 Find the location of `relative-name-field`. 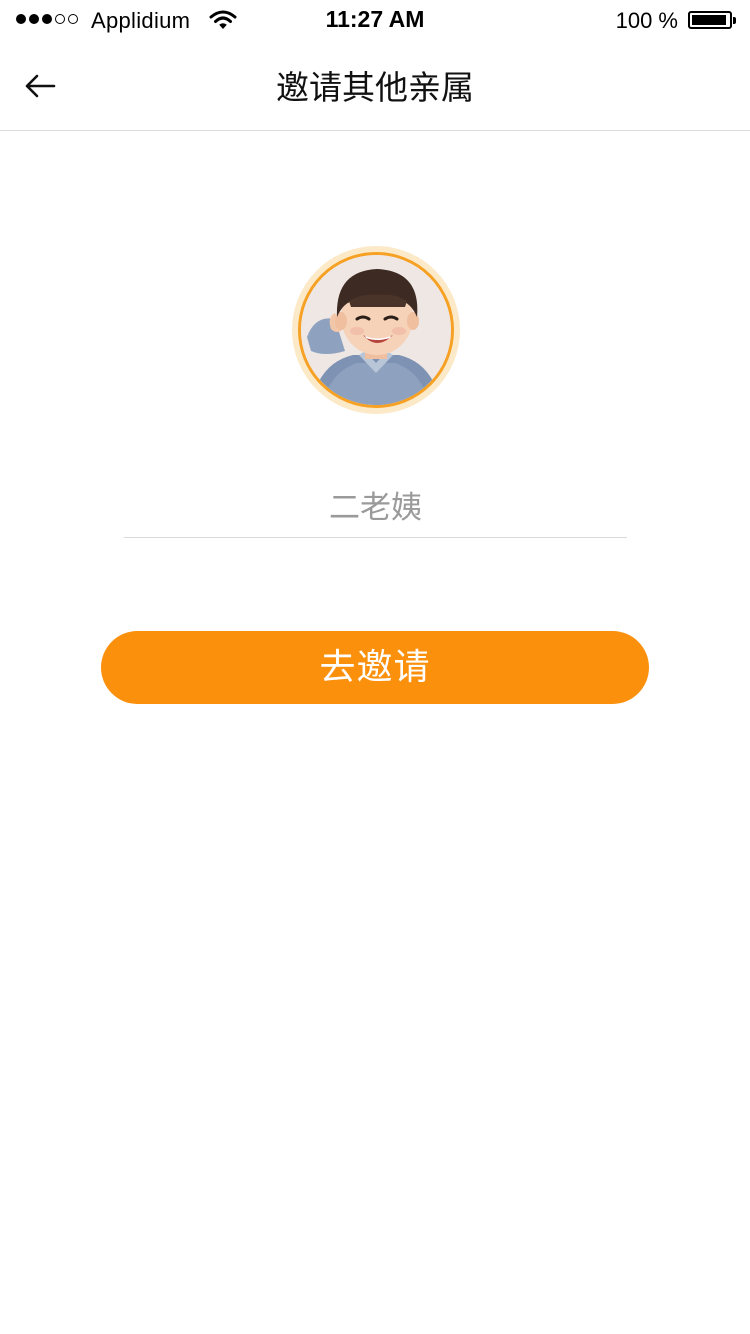

relative-name-field is located at coordinates (375, 509).